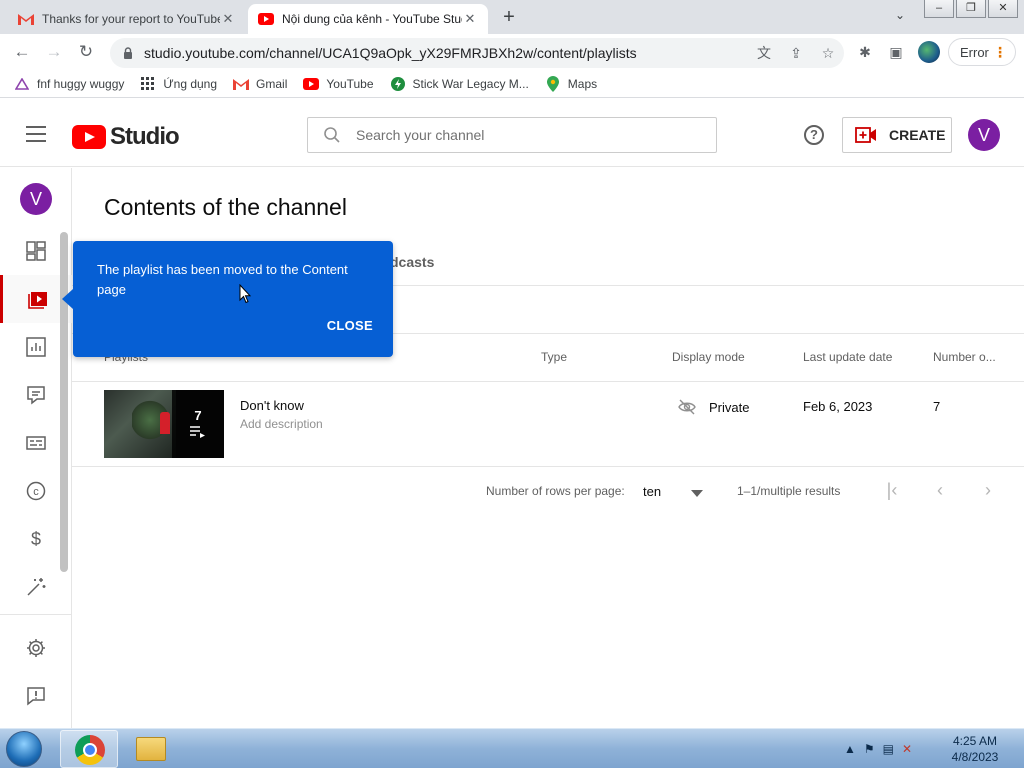 This screenshot has height=769, width=1024. What do you see at coordinates (865, 52) in the screenshot?
I see `extensions-puzzle-icon: ✱` at bounding box center [865, 52].